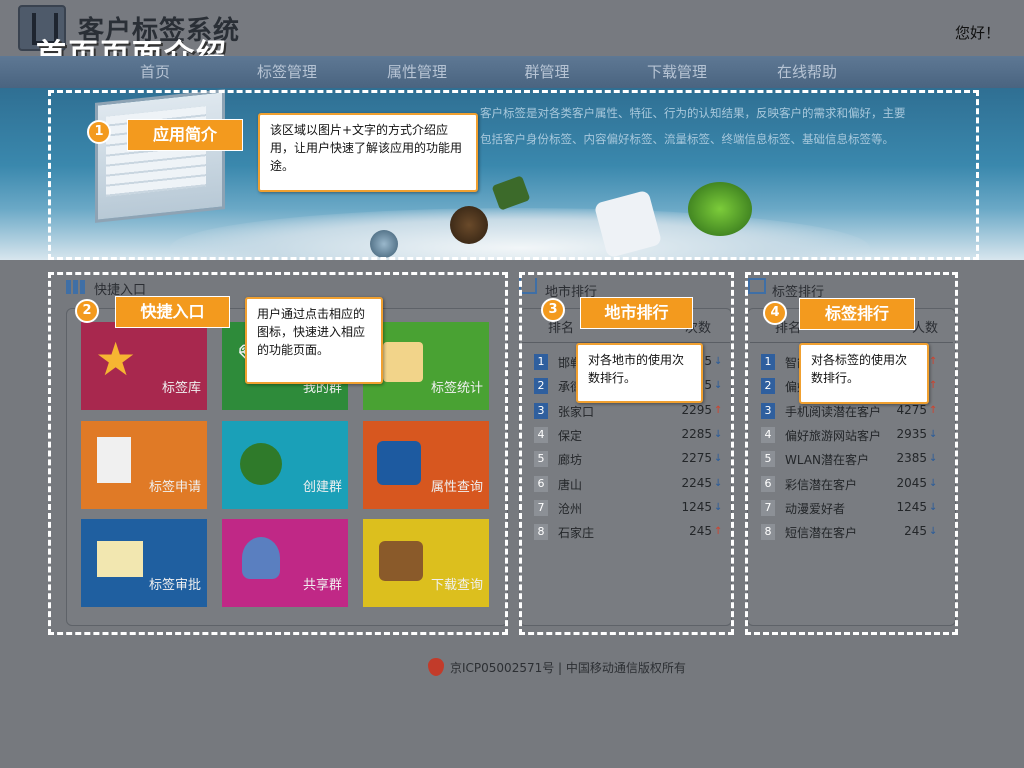 The image size is (1024, 768). Describe the element at coordinates (436, 667) in the screenshot. I see `police-badge-icon` at that location.